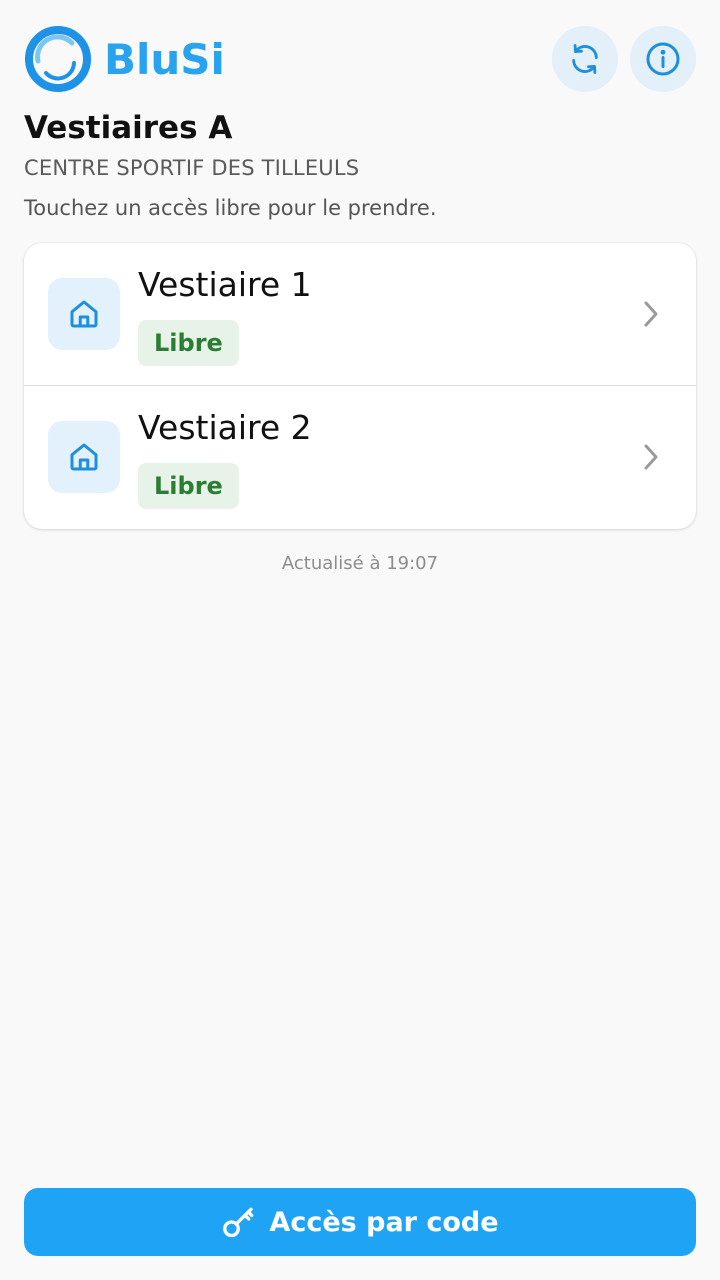 Image resolution: width=720 pixels, height=1280 pixels. What do you see at coordinates (128, 128) in the screenshot?
I see `page-title: Vestiaires A` at bounding box center [128, 128].